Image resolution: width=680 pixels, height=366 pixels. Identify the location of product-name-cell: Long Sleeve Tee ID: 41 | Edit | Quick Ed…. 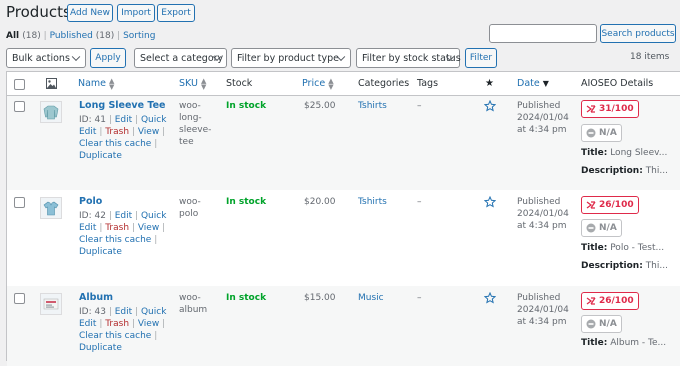
(123, 130).